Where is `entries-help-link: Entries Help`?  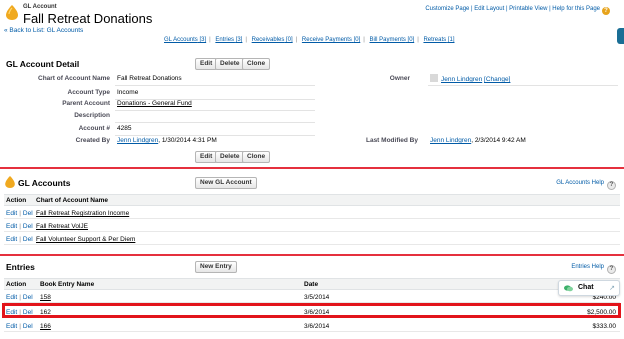
entries-help-link: Entries Help is located at coordinates (587, 267).